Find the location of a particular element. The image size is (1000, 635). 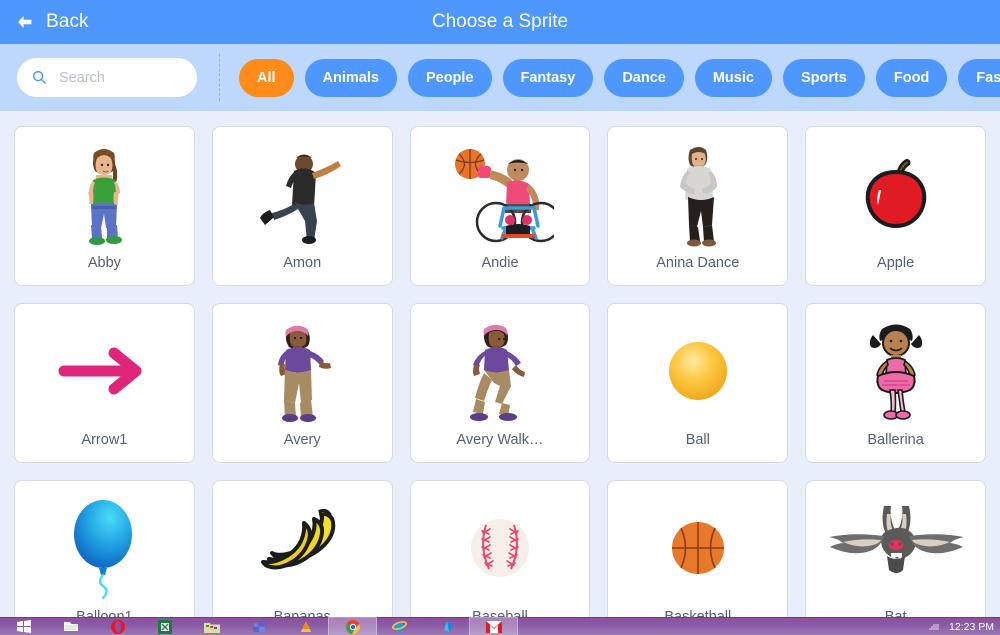

taskbar-opera is located at coordinates (117, 626).